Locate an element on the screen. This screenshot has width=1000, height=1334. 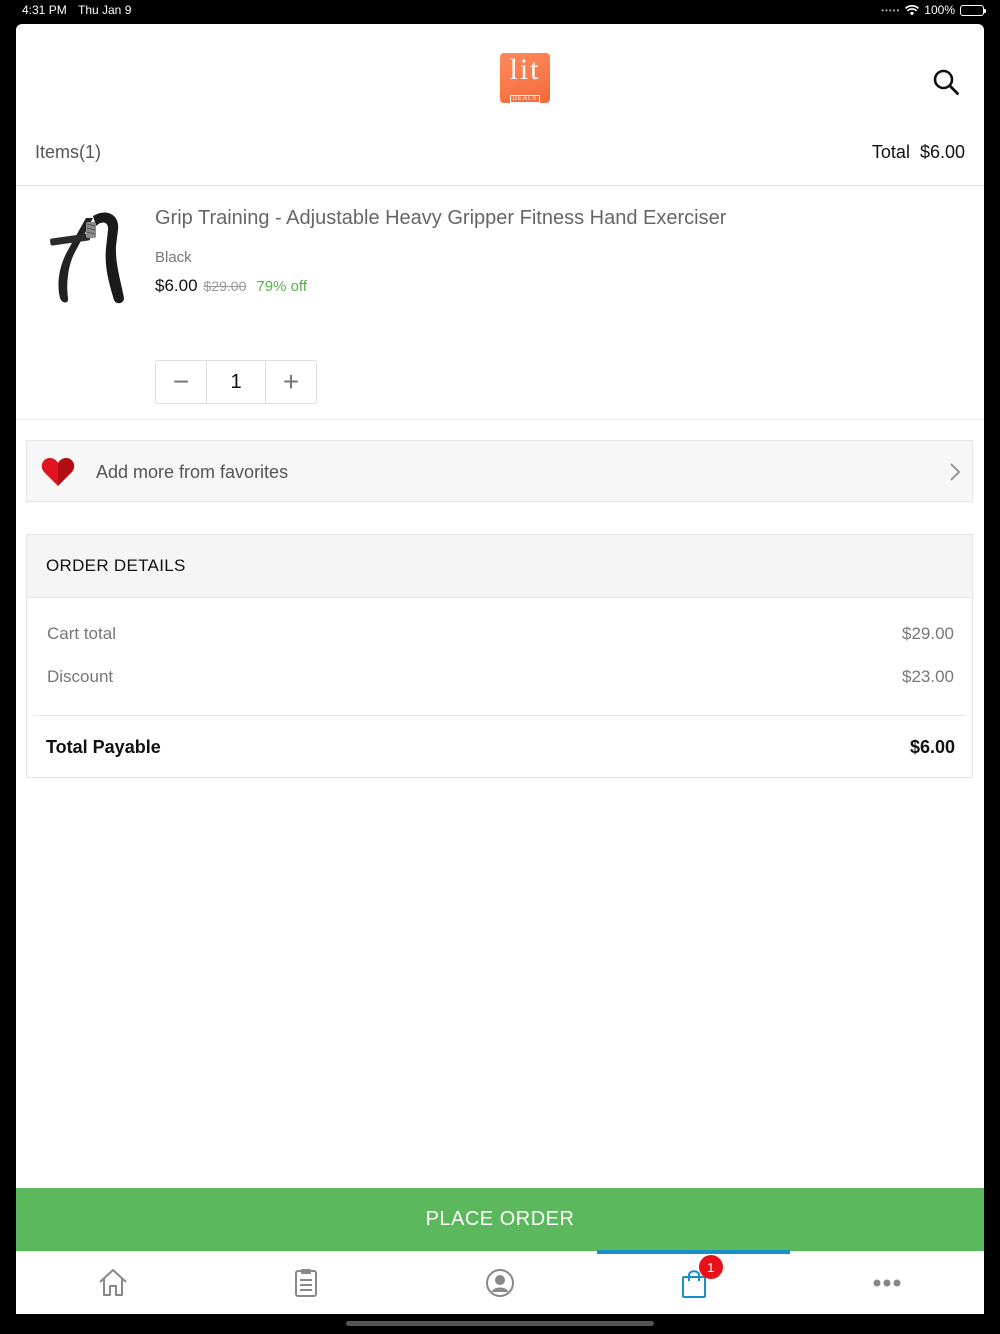
discount-label: Discount is located at coordinates (80, 676).